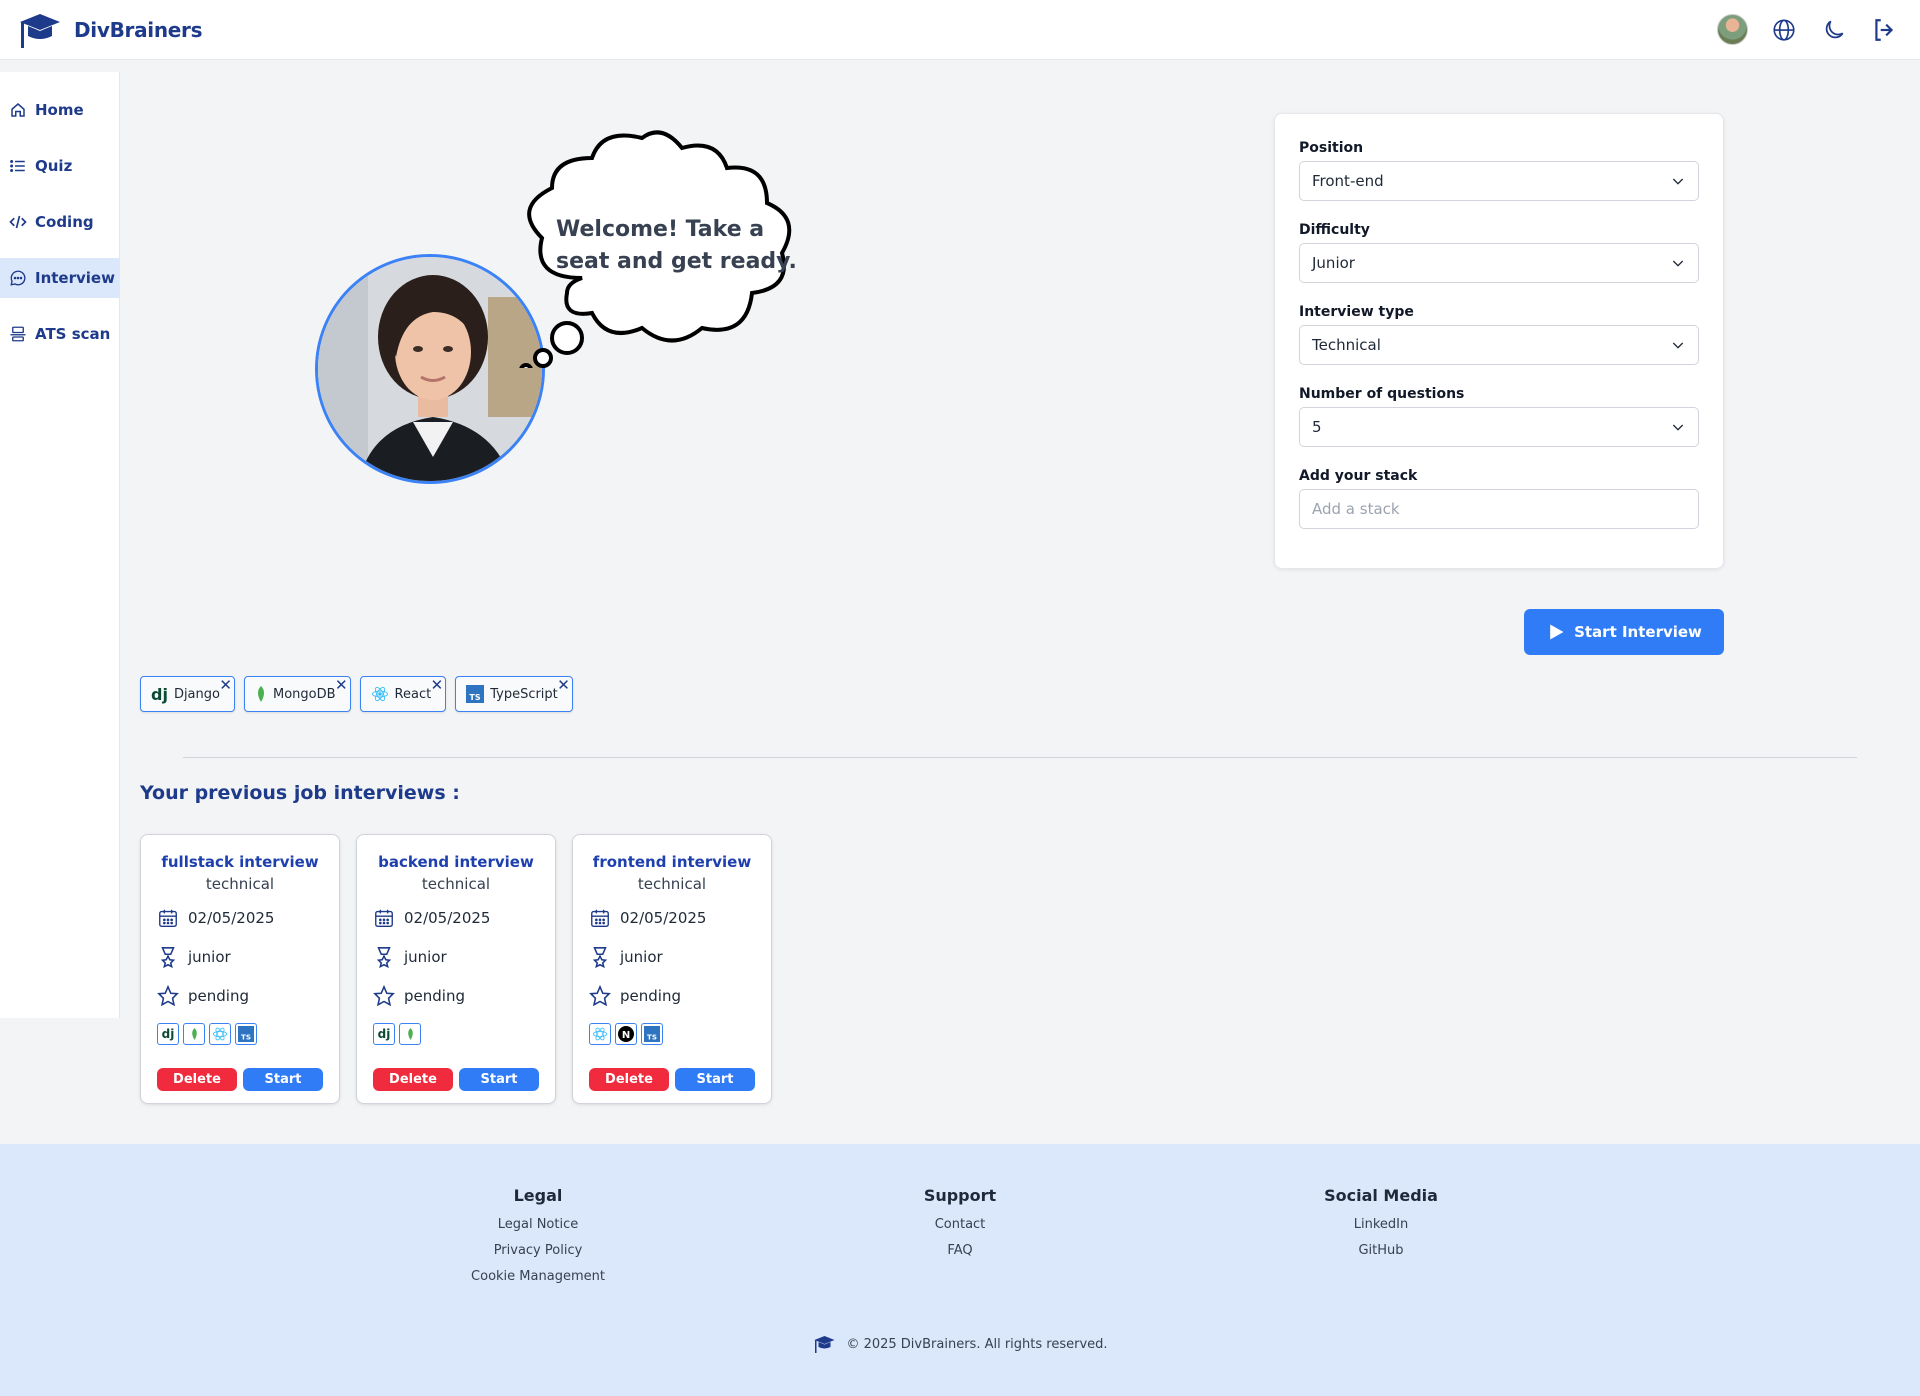 The width and height of the screenshot is (1920, 1396). What do you see at coordinates (430, 369) in the screenshot?
I see `interviewer-avatar` at bounding box center [430, 369].